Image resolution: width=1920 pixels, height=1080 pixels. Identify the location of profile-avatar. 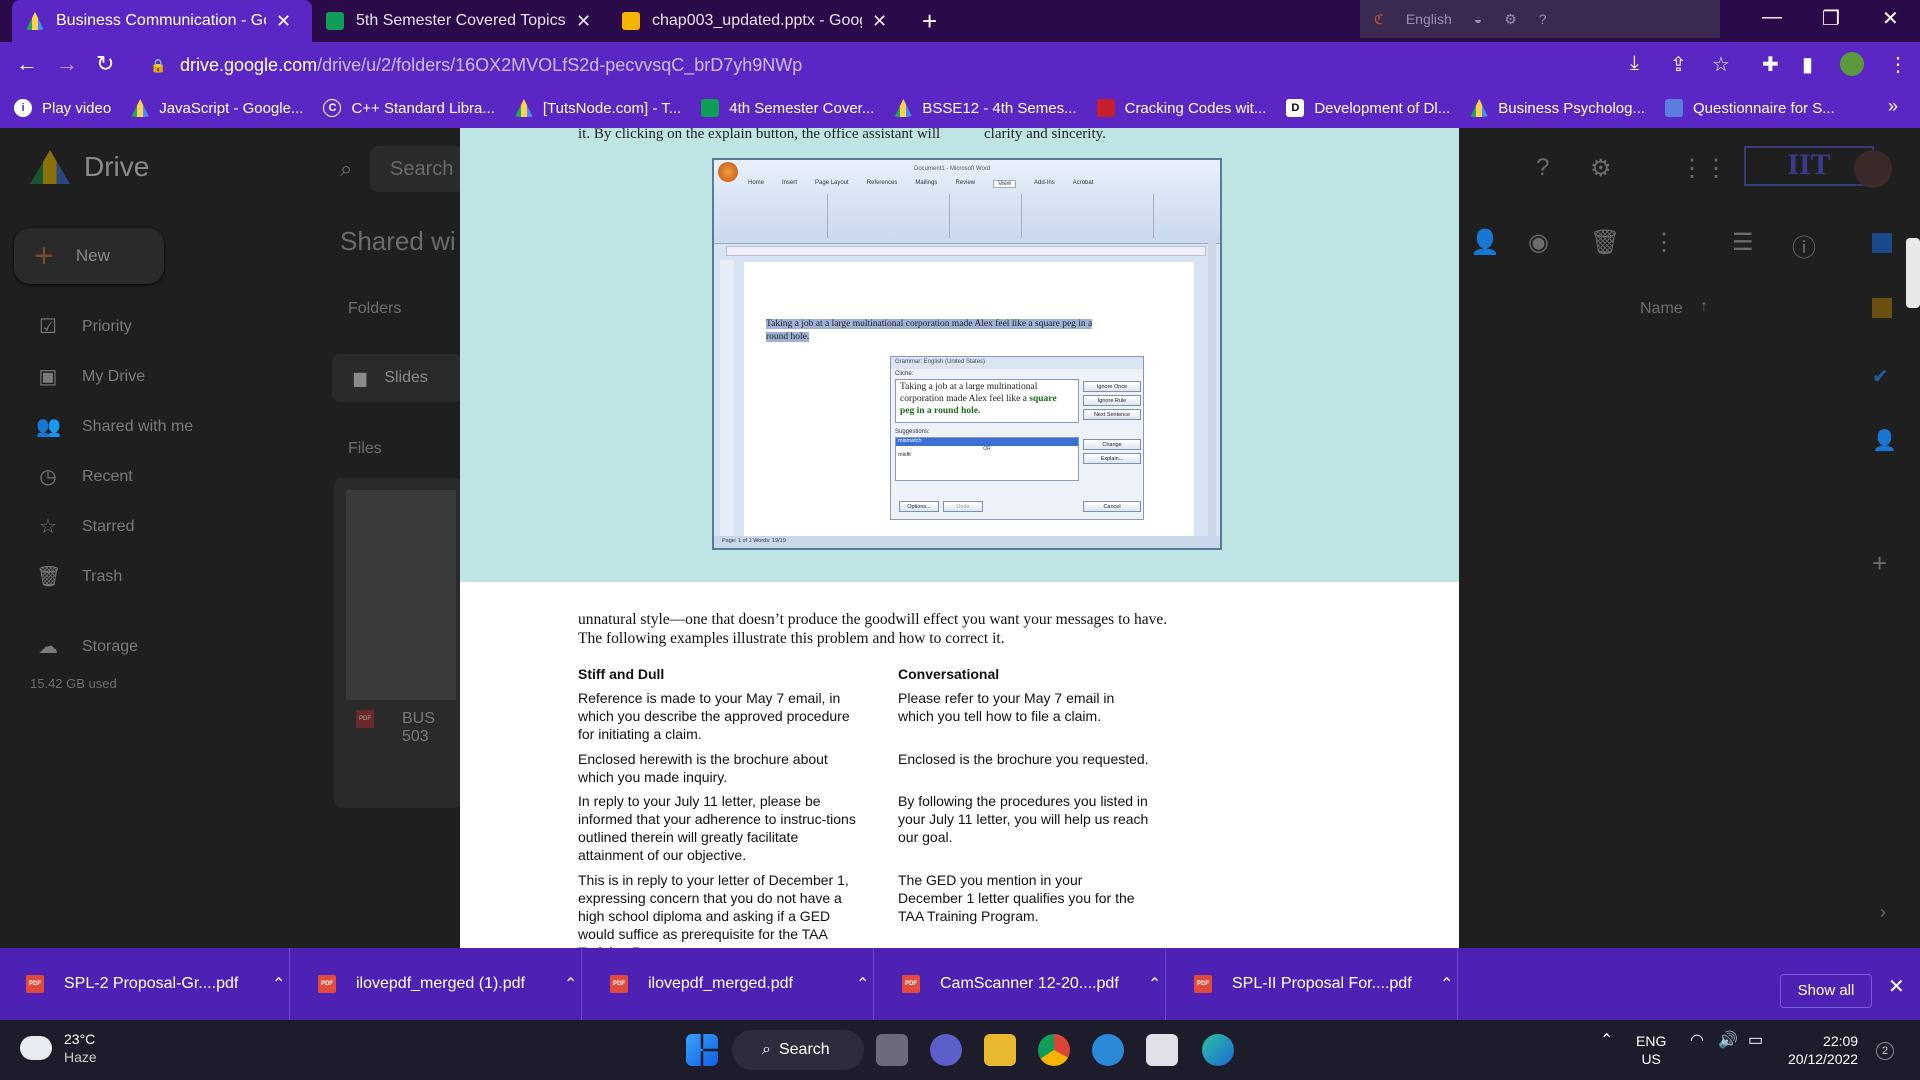
(1852, 64).